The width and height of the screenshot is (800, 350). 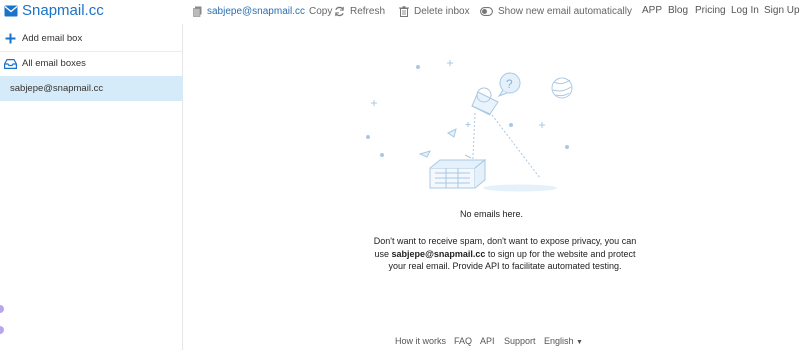 I want to click on all-email-boxes-item: All email boxes, so click(x=91, y=63).